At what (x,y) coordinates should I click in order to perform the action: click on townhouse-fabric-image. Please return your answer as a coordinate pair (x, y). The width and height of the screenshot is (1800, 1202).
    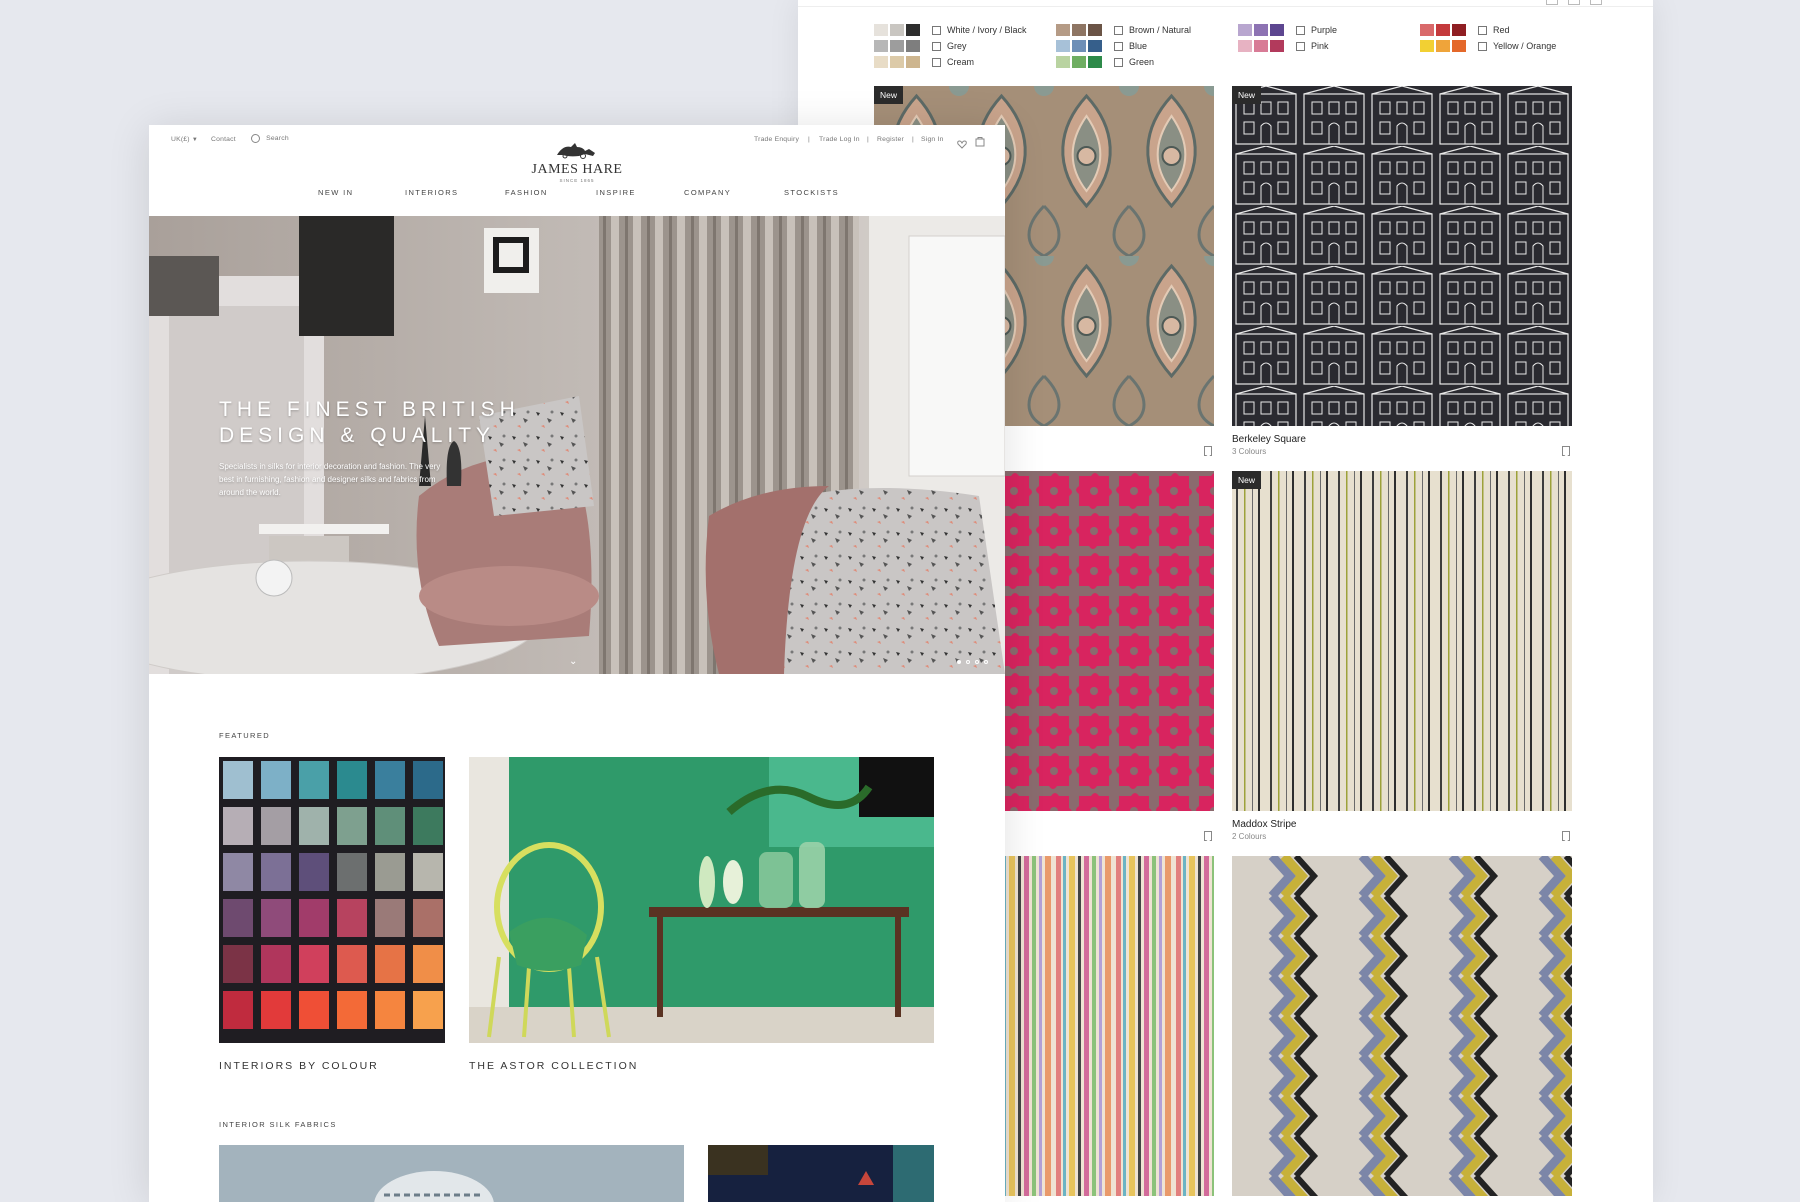
    Looking at the image, I should click on (1402, 256).